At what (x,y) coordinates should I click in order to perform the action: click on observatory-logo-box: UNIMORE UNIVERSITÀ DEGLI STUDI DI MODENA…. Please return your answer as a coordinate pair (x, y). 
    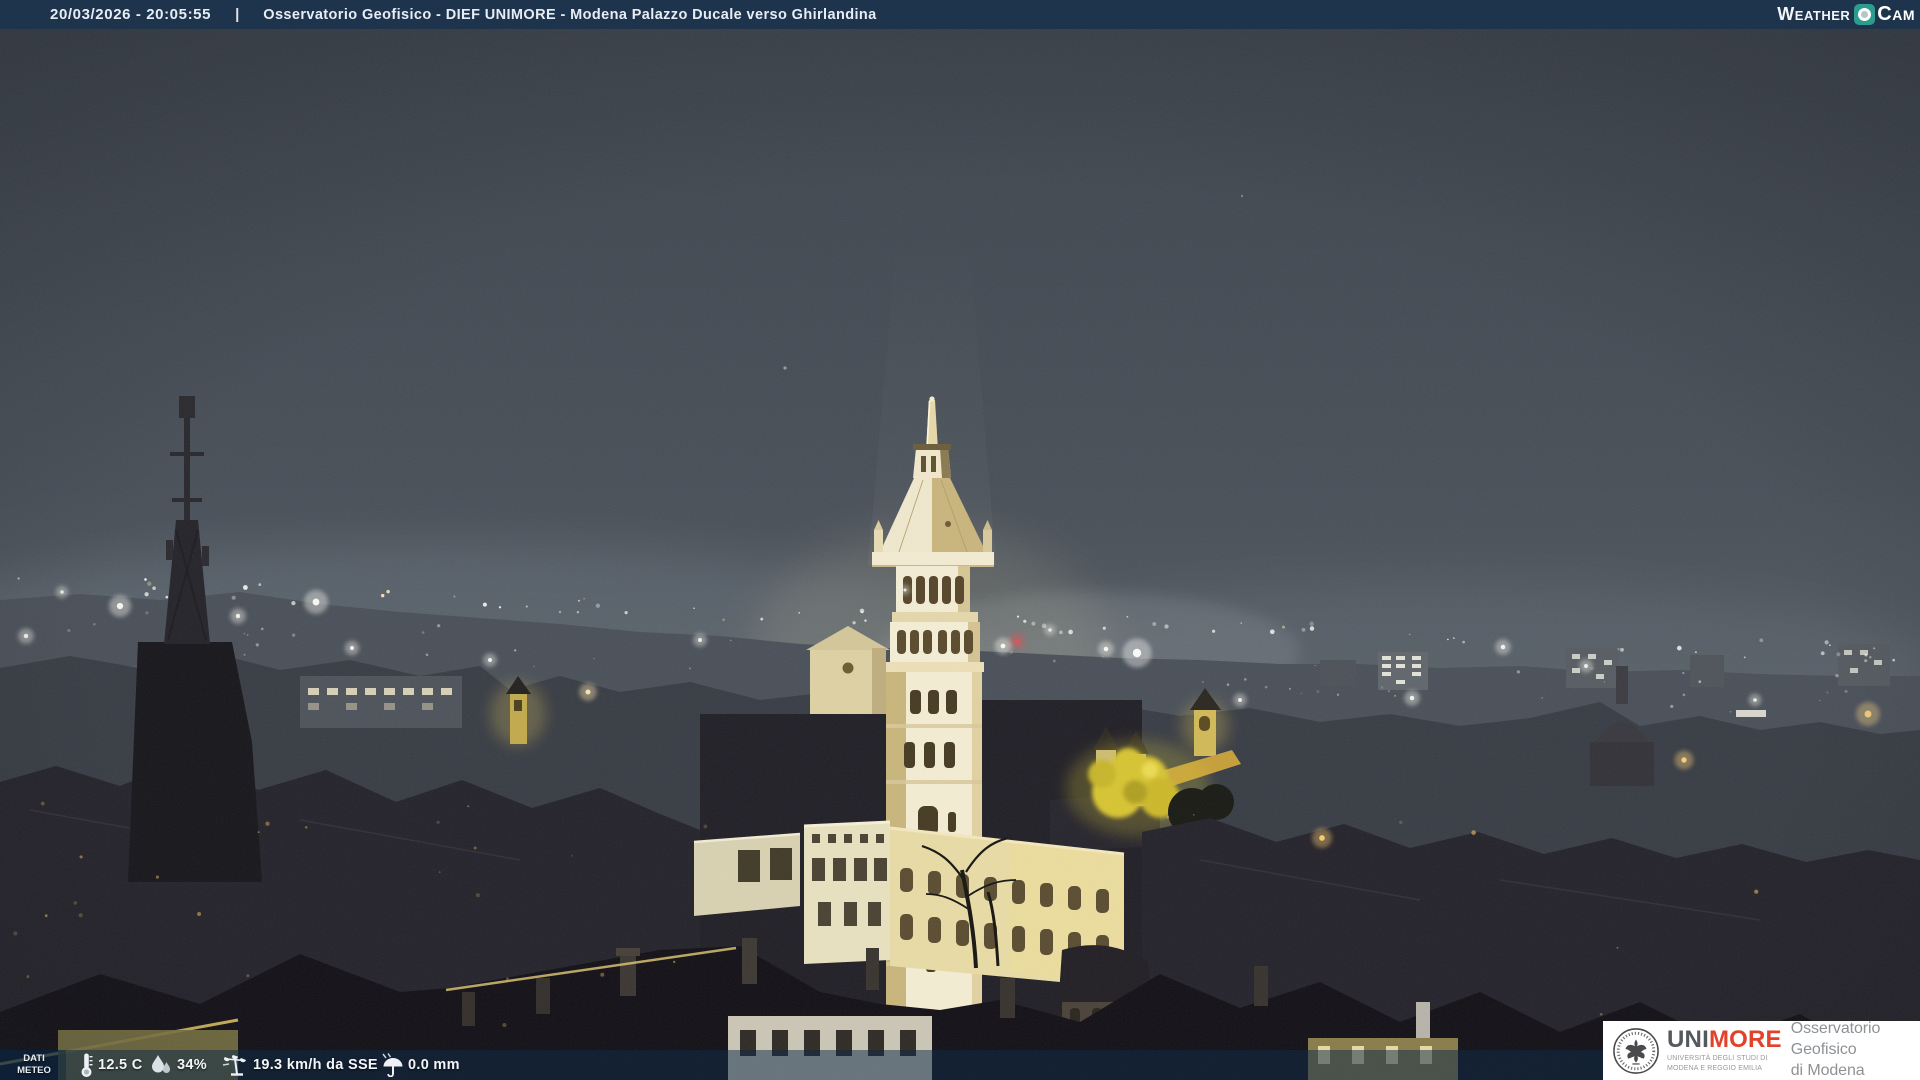
    Looking at the image, I should click on (1761, 1049).